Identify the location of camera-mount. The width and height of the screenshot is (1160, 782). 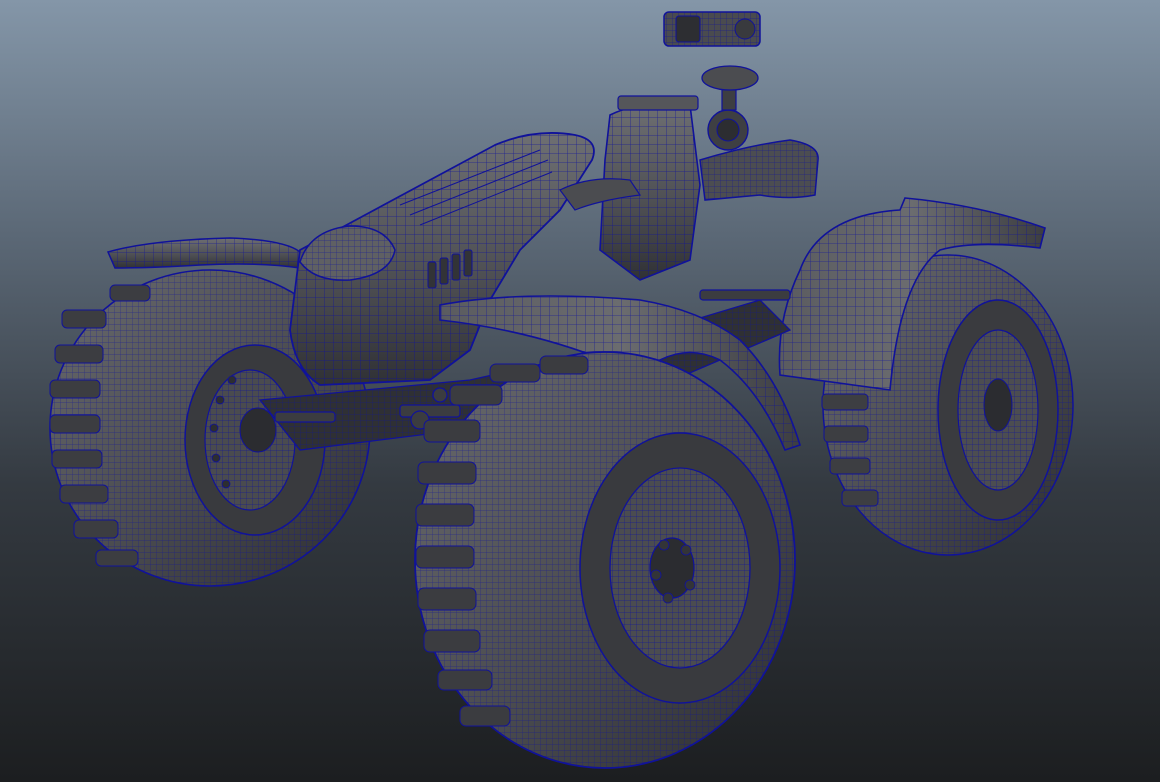
(712, 61).